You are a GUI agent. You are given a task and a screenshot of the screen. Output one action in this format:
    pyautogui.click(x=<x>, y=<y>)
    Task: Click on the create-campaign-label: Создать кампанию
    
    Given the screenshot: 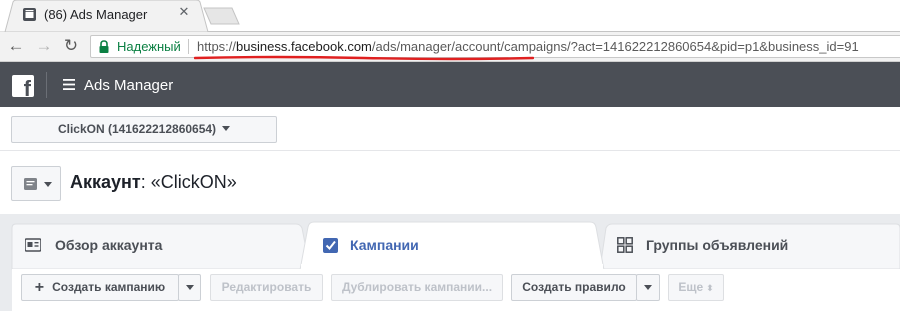 What is the action you would take?
    pyautogui.click(x=109, y=287)
    